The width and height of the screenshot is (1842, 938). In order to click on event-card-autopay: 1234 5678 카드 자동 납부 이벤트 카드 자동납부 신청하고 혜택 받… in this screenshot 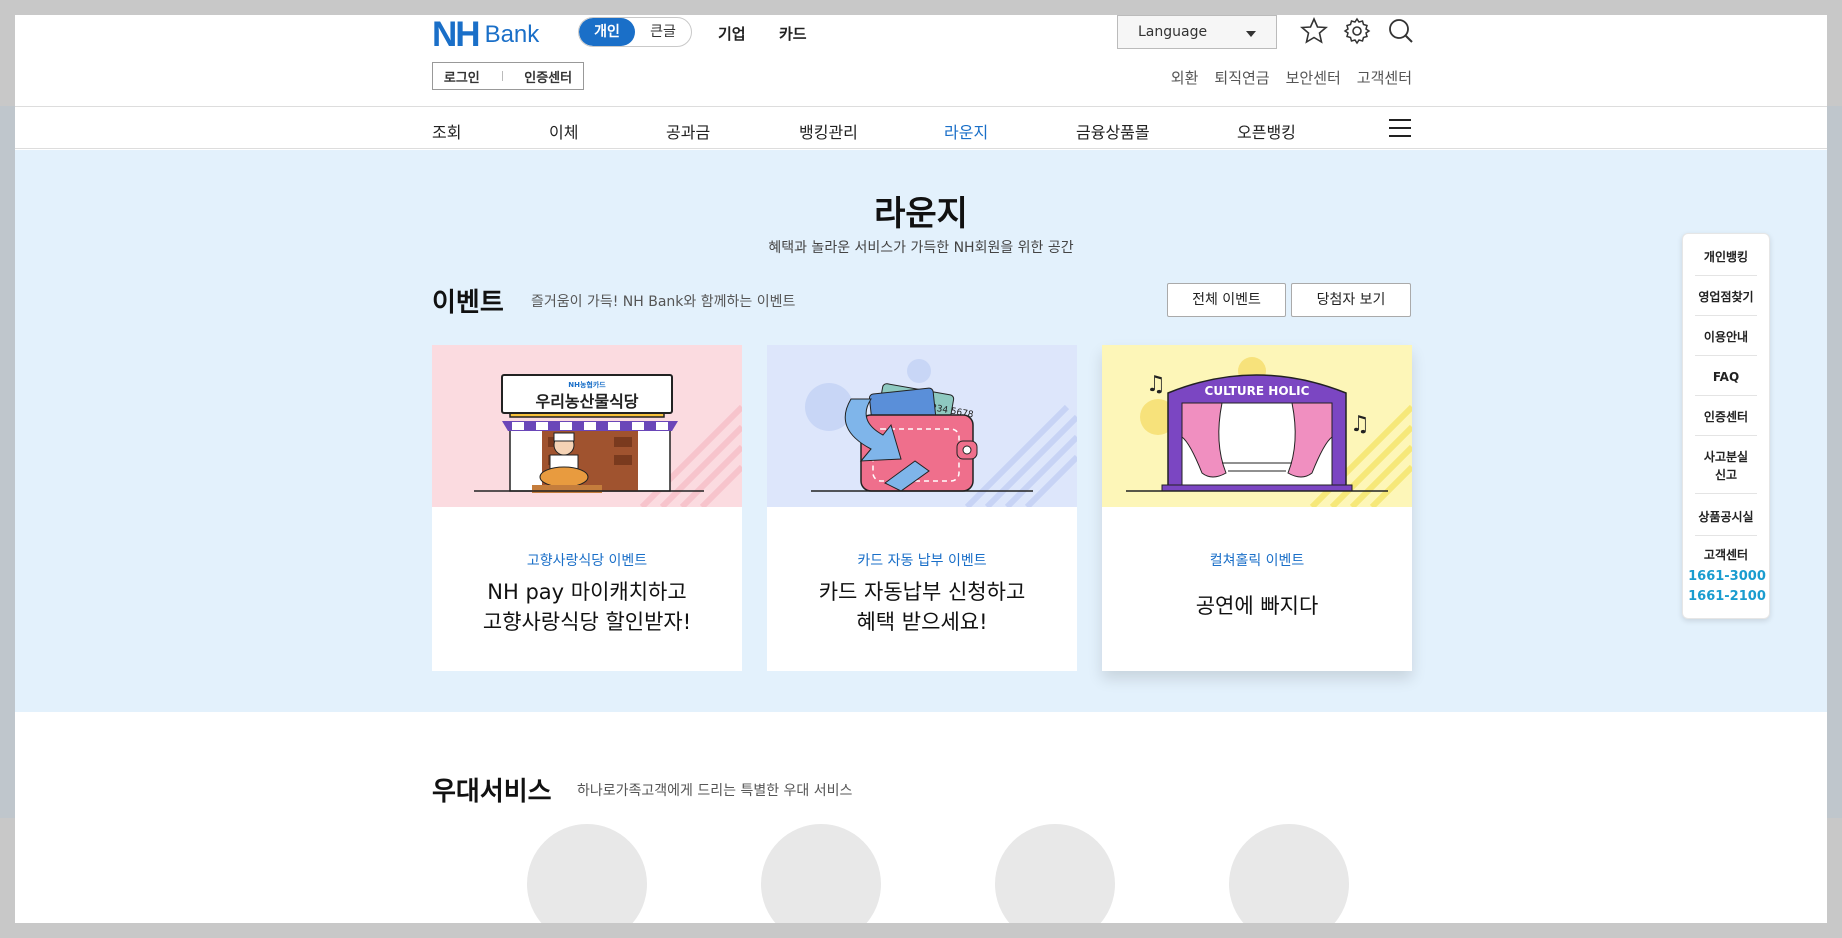, I will do `click(922, 508)`.